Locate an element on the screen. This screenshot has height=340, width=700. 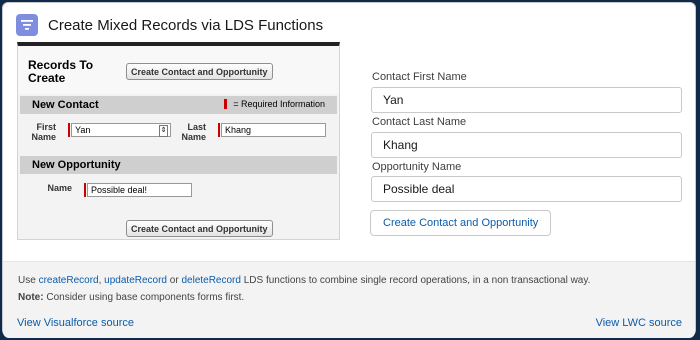
vf-first-name-label: First Name is located at coordinates (43, 132).